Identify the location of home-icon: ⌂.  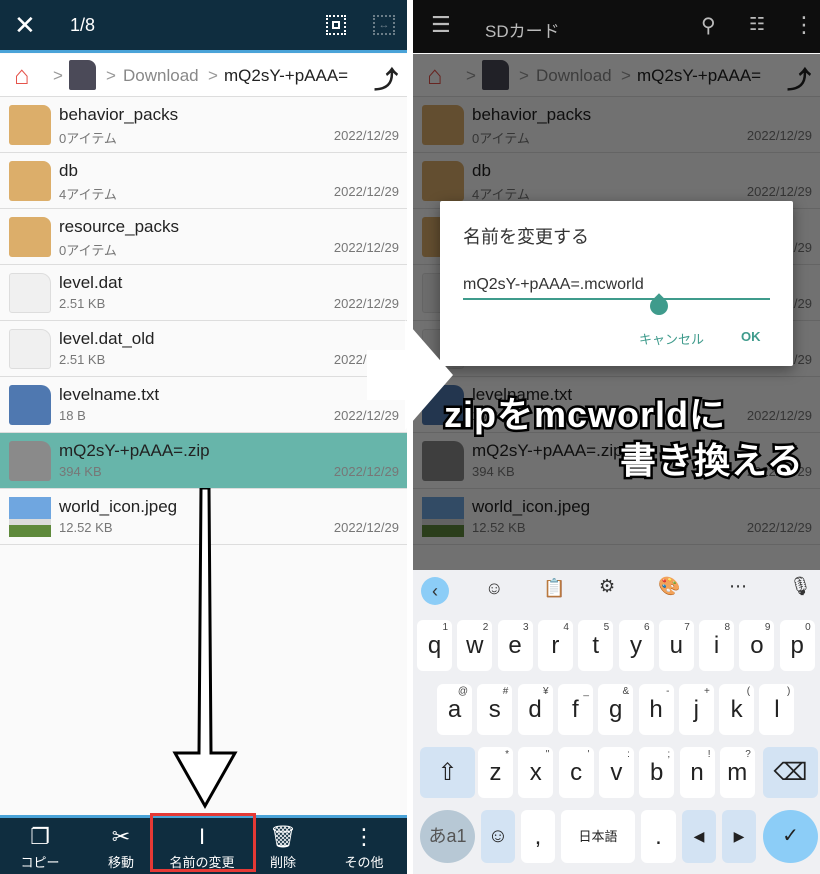
(22, 75).